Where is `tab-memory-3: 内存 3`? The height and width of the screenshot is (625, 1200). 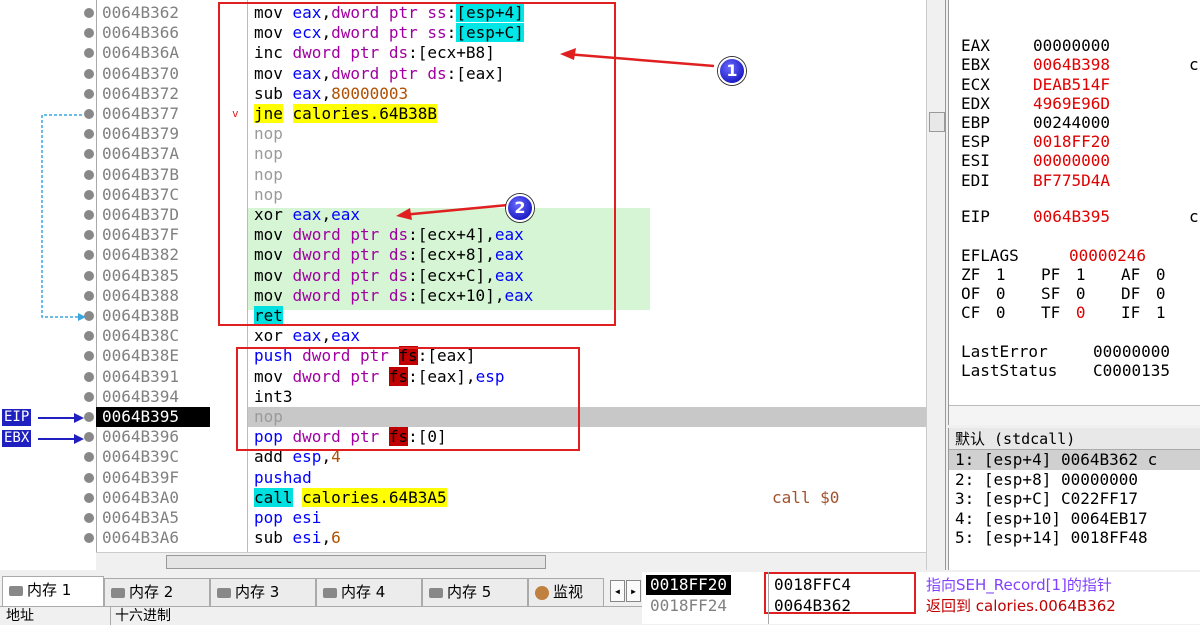
tab-memory-3: 内存 3 is located at coordinates (263, 592).